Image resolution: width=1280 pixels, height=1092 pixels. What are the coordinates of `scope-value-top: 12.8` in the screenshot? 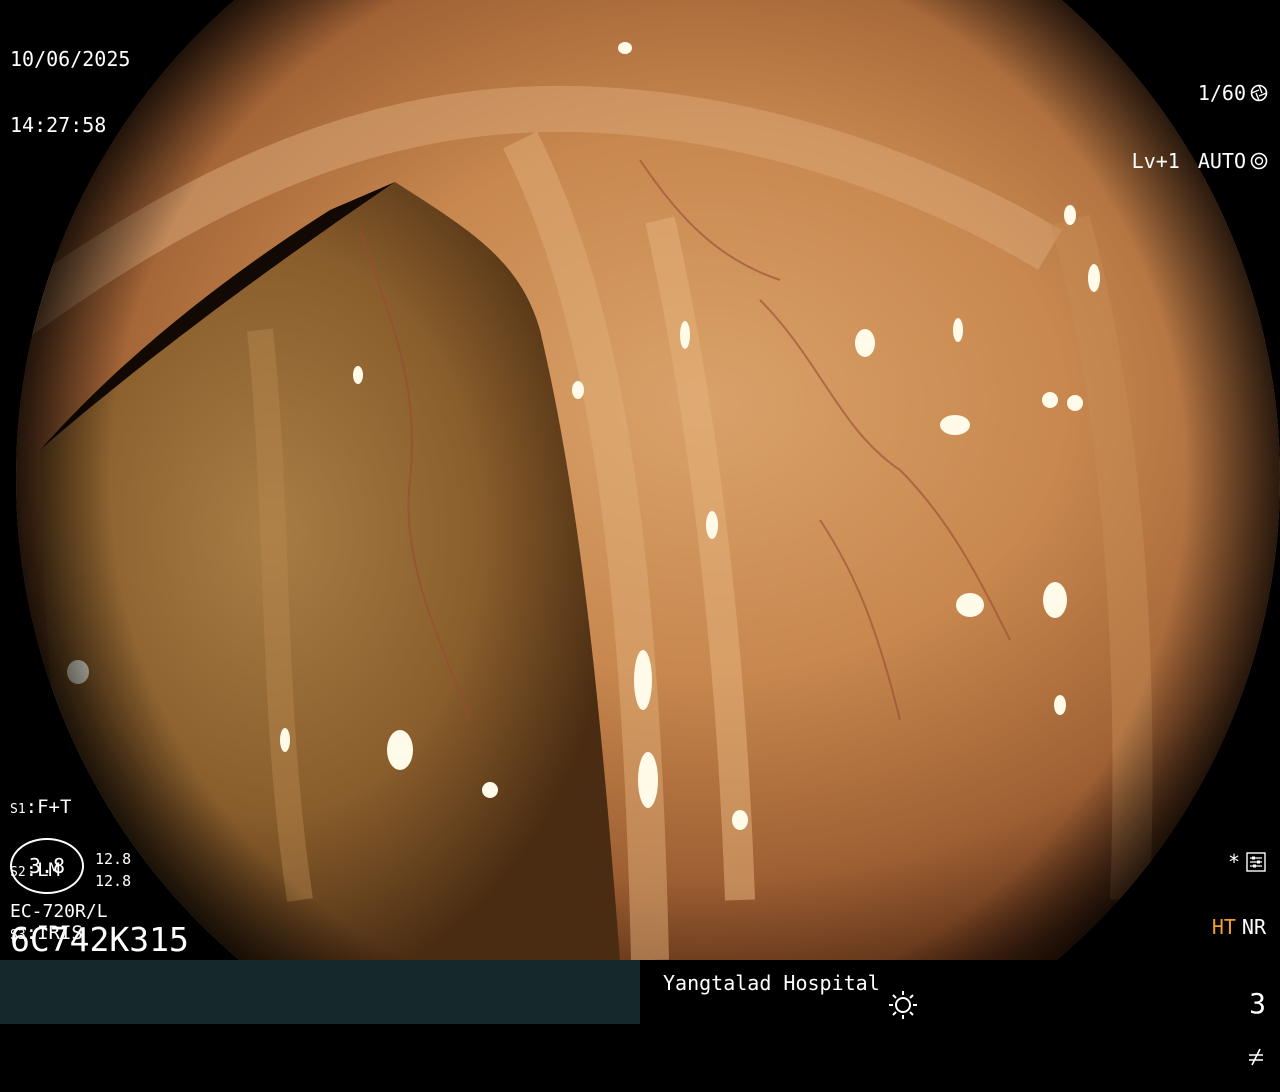 It's located at (113, 859).